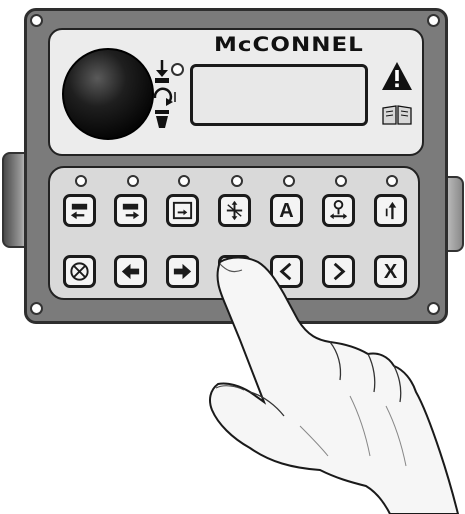 The width and height of the screenshot is (465, 514). I want to click on auto-mode-icon: A, so click(286, 210).